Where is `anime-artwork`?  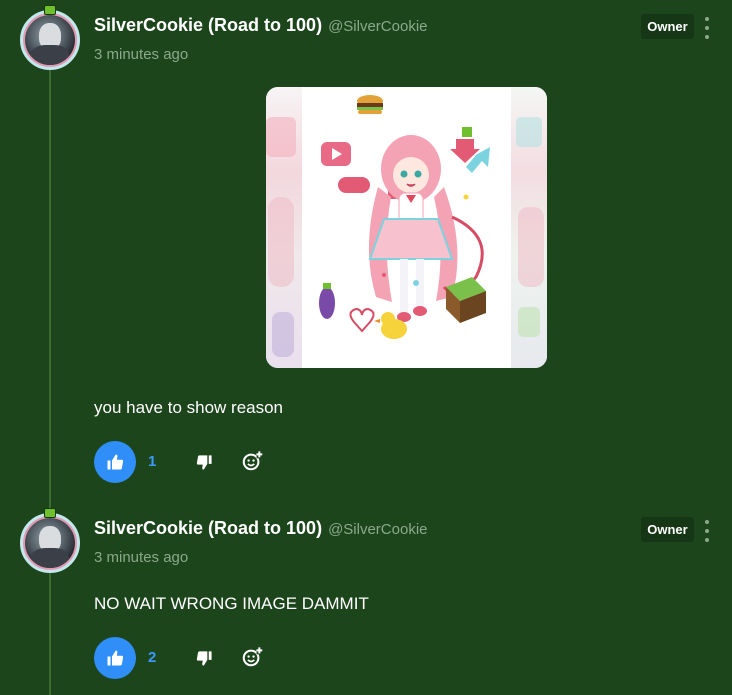
anime-artwork is located at coordinates (405, 226).